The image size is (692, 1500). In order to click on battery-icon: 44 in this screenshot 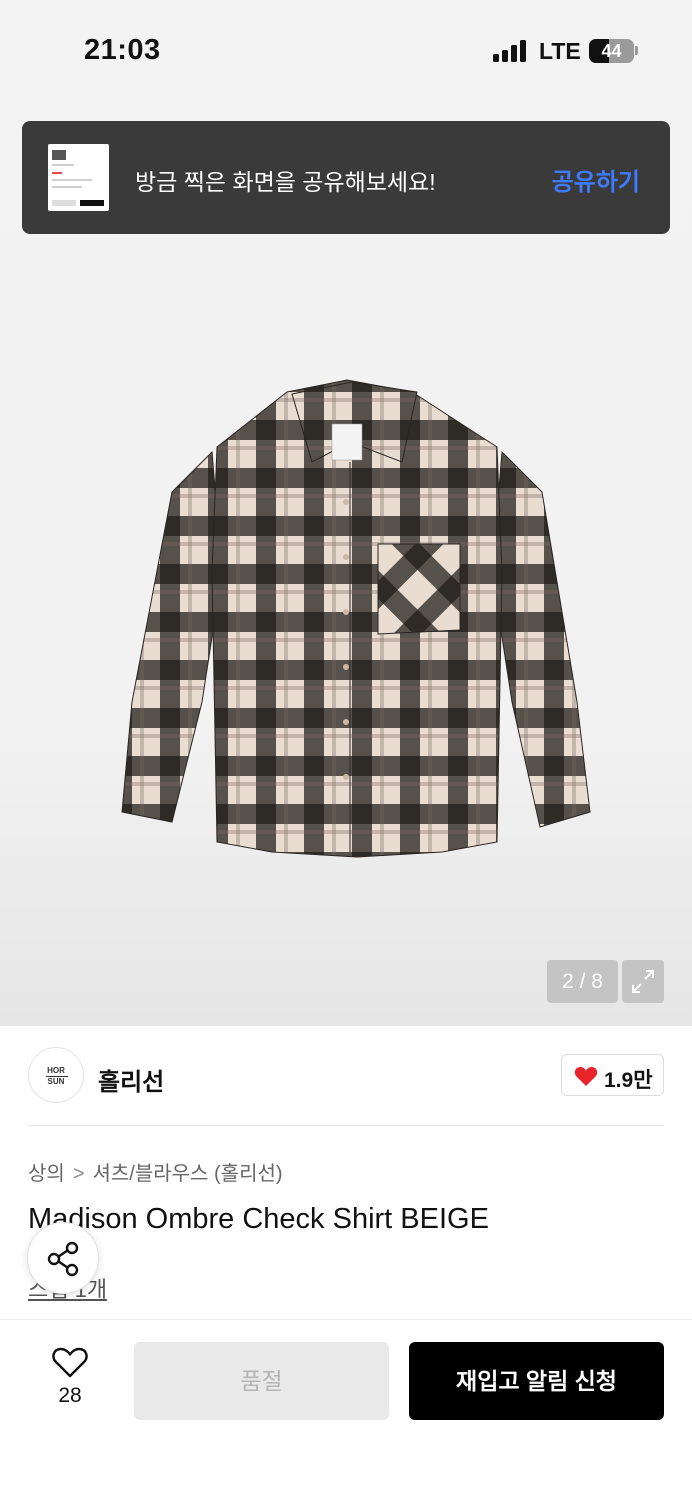, I will do `click(611, 51)`.